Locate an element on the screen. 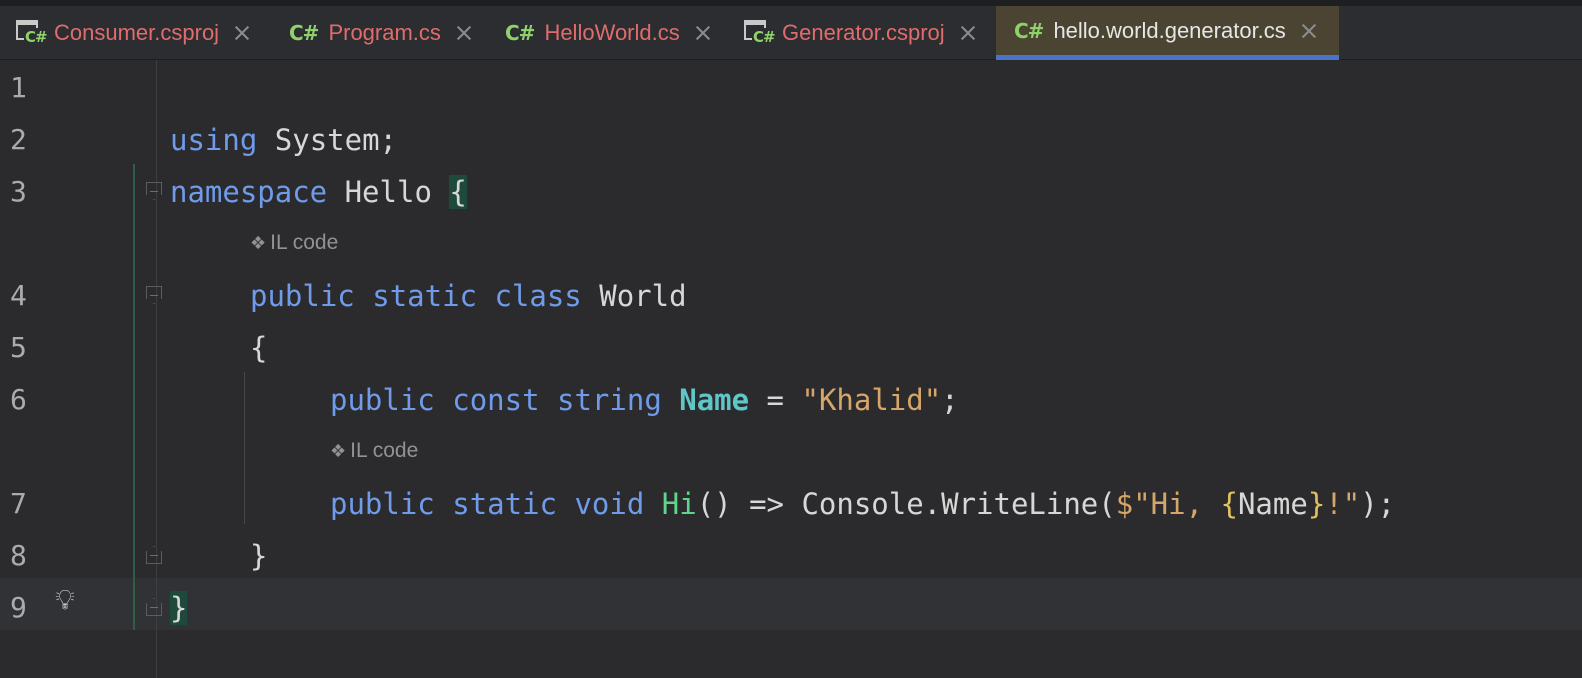 This screenshot has height=678, width=1582. tab-program-cs: C# Program.cs is located at coordinates (381, 32).